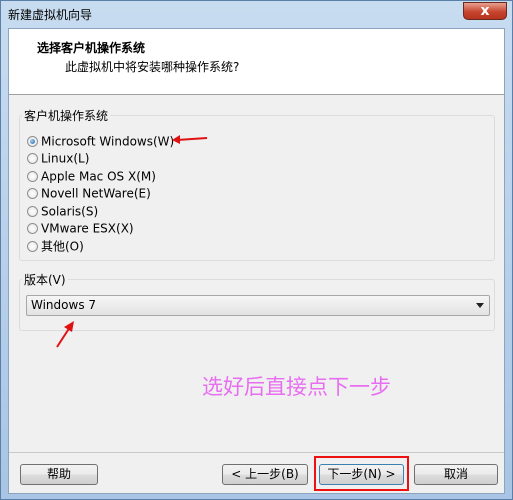 The image size is (513, 500). What do you see at coordinates (256, 452) in the screenshot?
I see `footer-divider` at bounding box center [256, 452].